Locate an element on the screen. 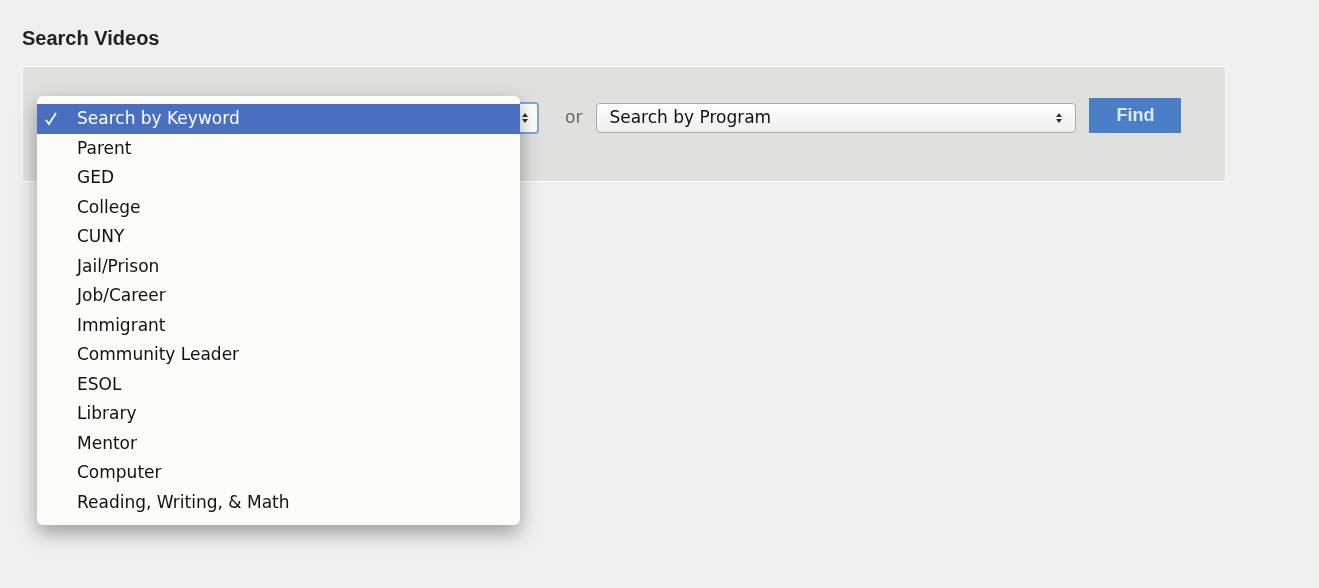  updown-icon is located at coordinates (1059, 118).